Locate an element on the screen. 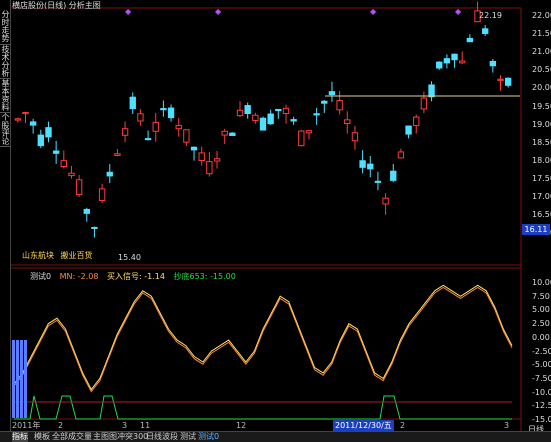 This screenshot has width=551, height=442. window-title: 横店股份(日线) 分析主图 is located at coordinates (56, 5).